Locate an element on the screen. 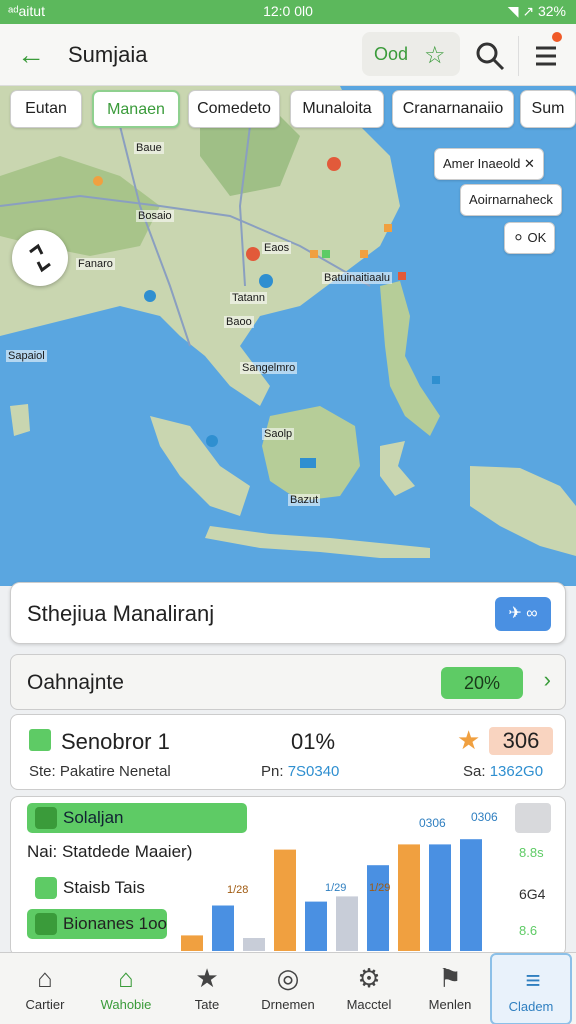 The width and height of the screenshot is (576, 1024). favorite-pill: Ood ☆ is located at coordinates (411, 54).